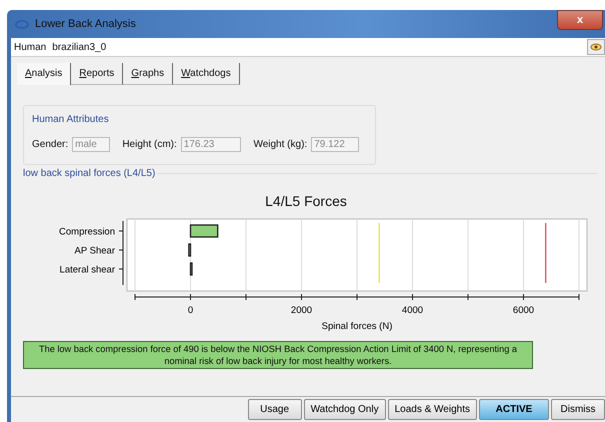 Image resolution: width=605 pixels, height=422 pixels. Describe the element at coordinates (280, 144) in the screenshot. I see `field-label: Weight (kg):` at that location.